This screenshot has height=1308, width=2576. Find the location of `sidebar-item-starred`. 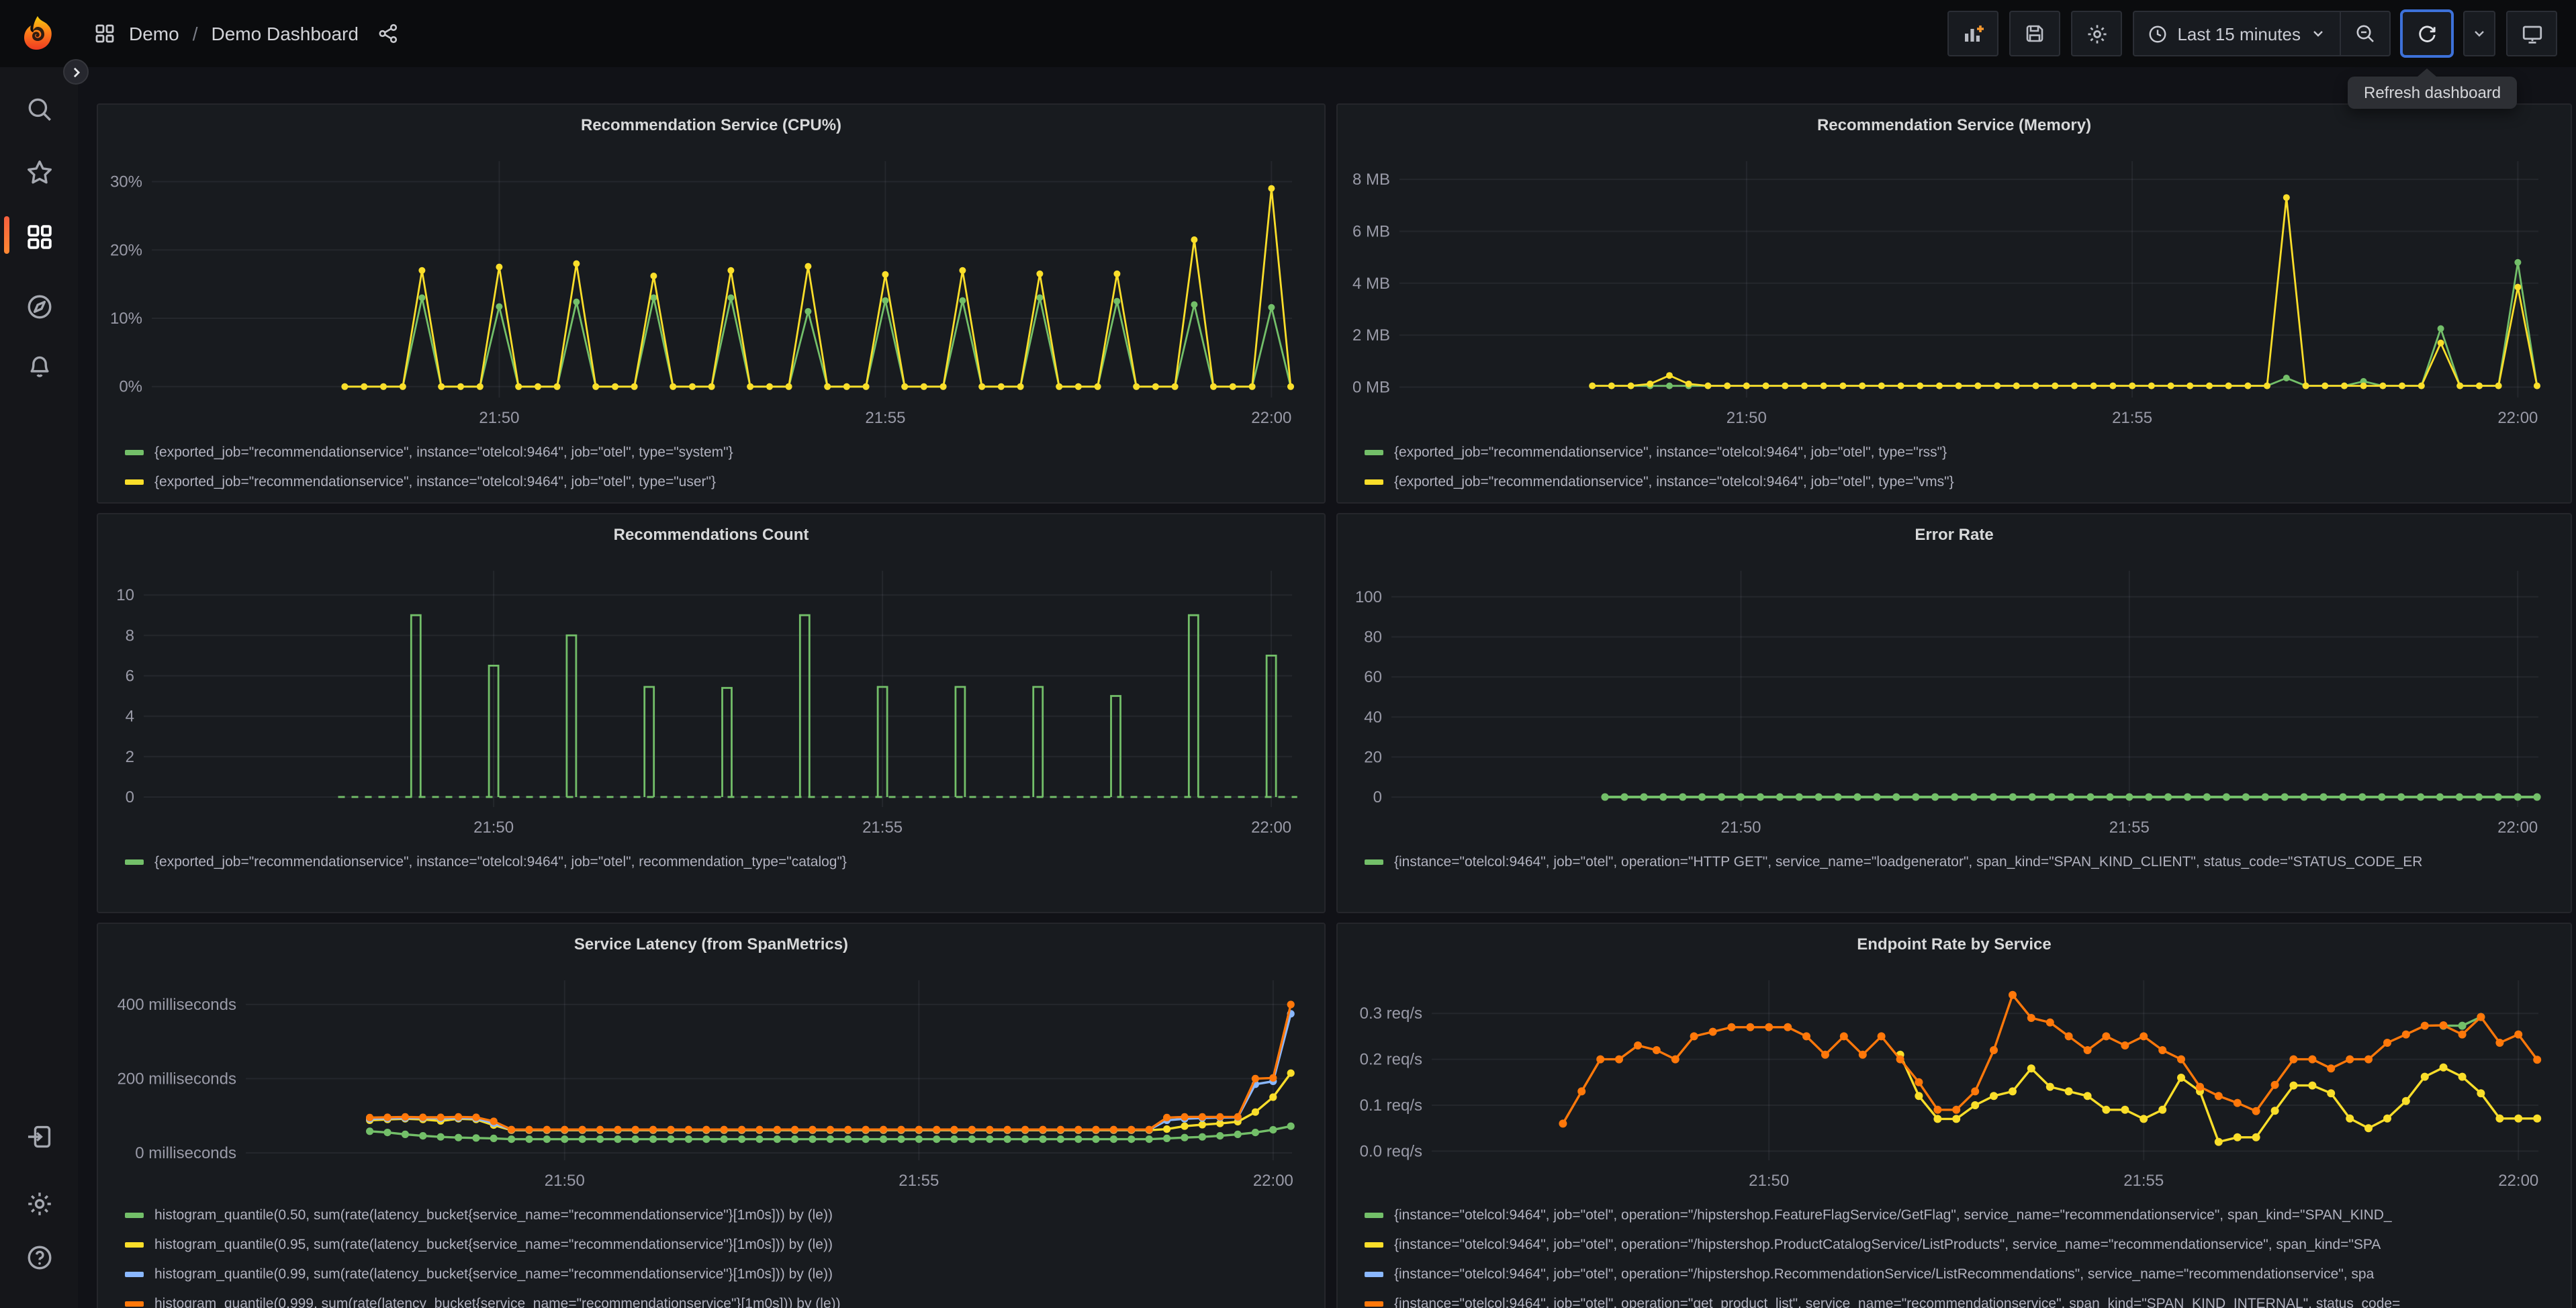

sidebar-item-starred is located at coordinates (39, 172).